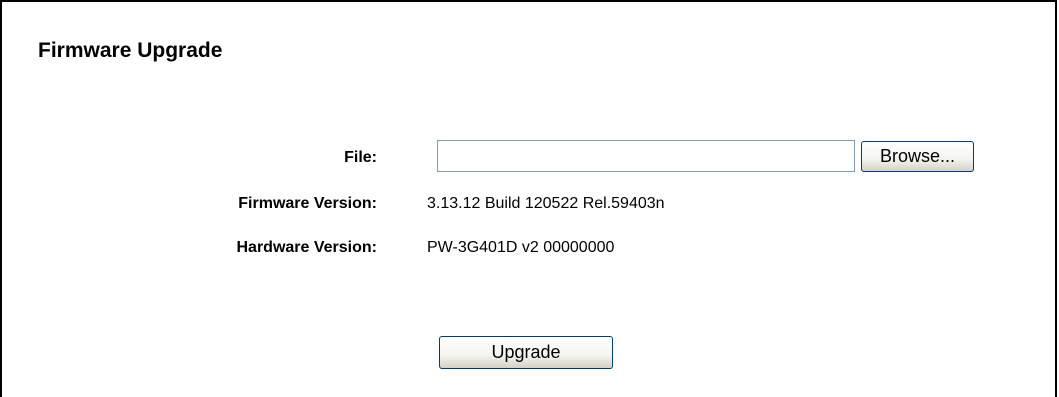 This screenshot has width=1059, height=397. I want to click on hardware-version-label: Hardware Version:, so click(307, 247).